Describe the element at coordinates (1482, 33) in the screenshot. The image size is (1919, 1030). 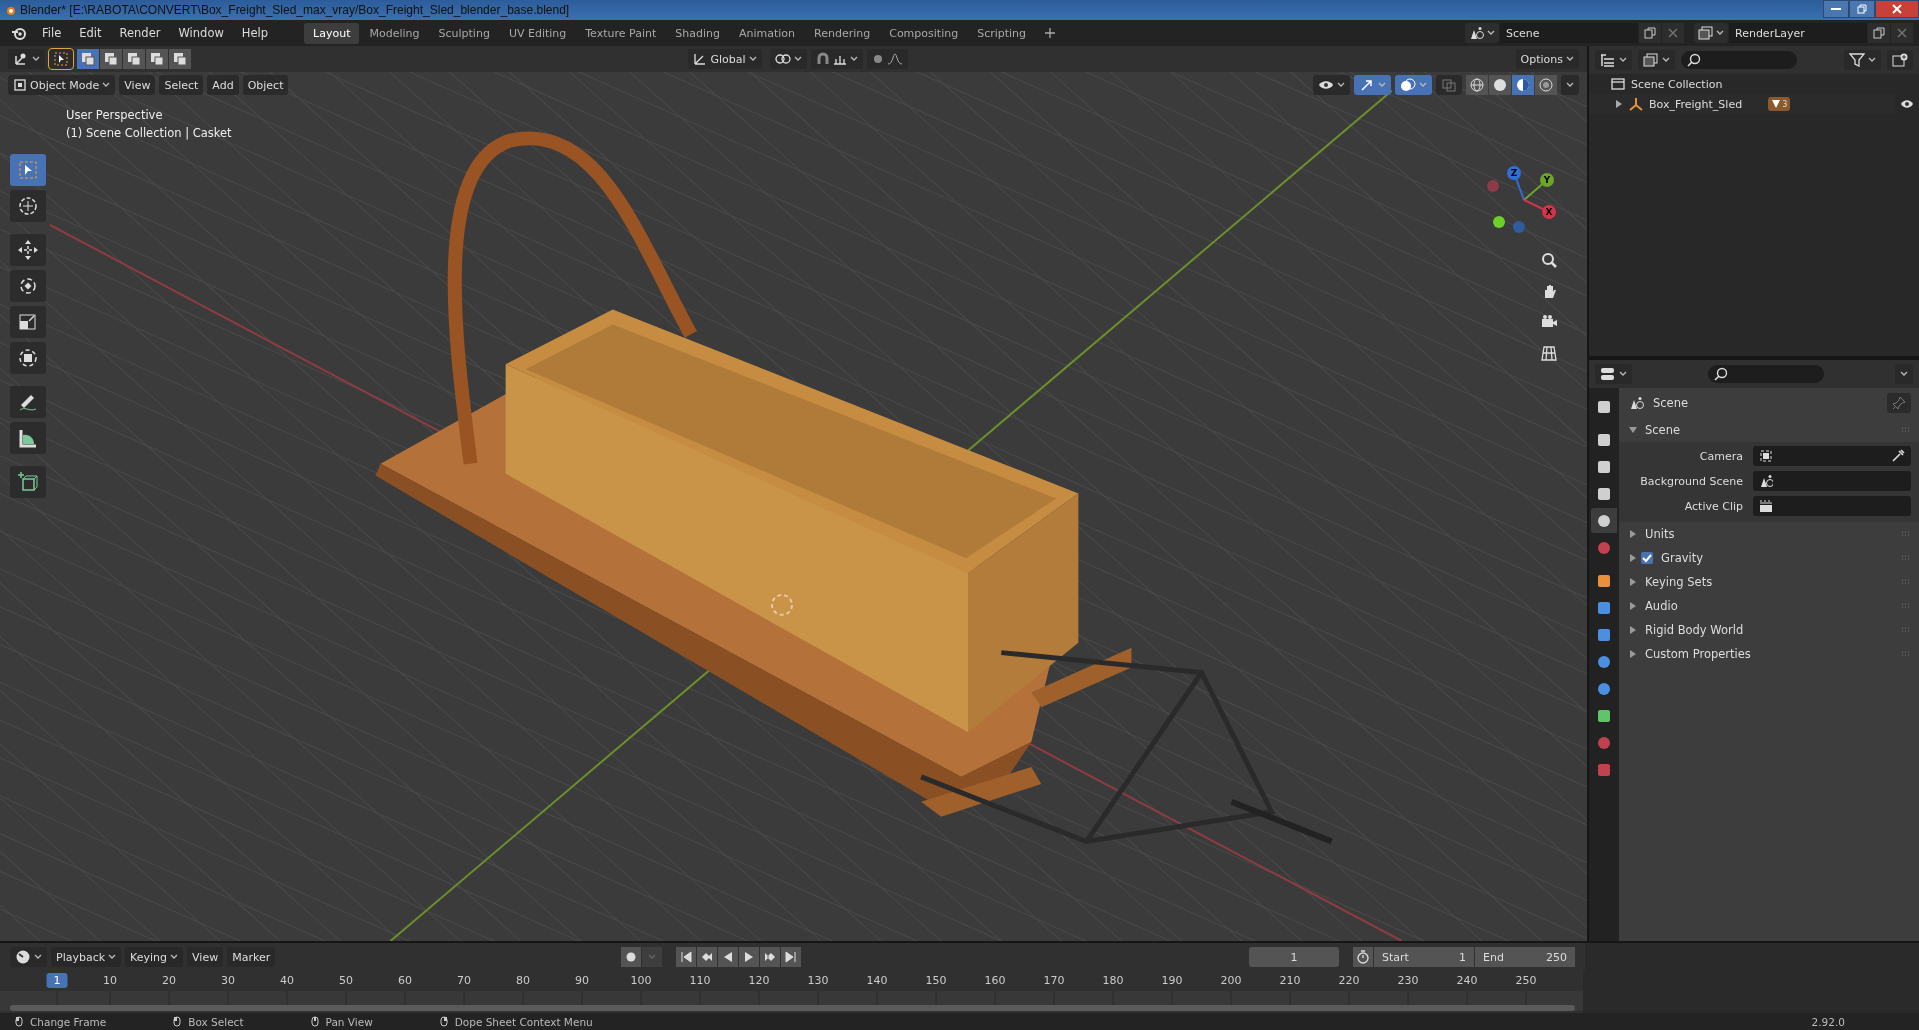
I see `scene-type-button` at that location.